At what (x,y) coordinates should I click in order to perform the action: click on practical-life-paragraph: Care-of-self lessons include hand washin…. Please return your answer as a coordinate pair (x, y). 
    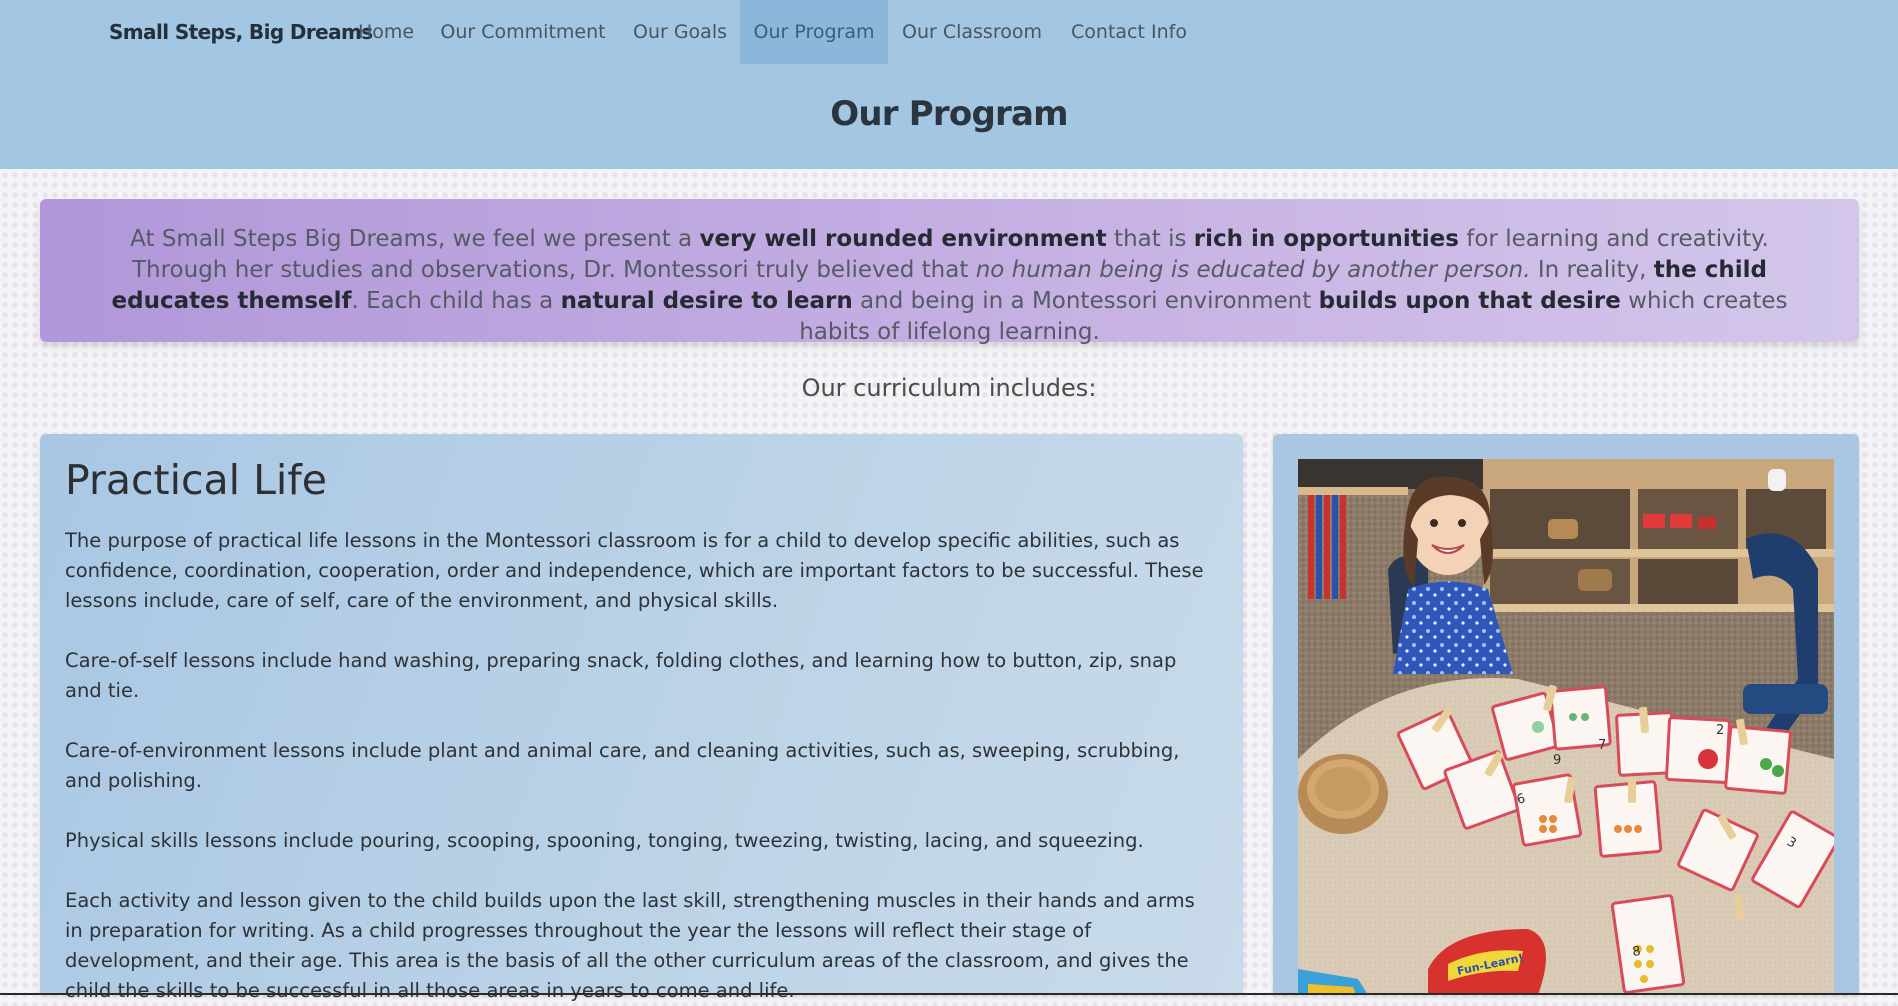
    Looking at the image, I should click on (621, 675).